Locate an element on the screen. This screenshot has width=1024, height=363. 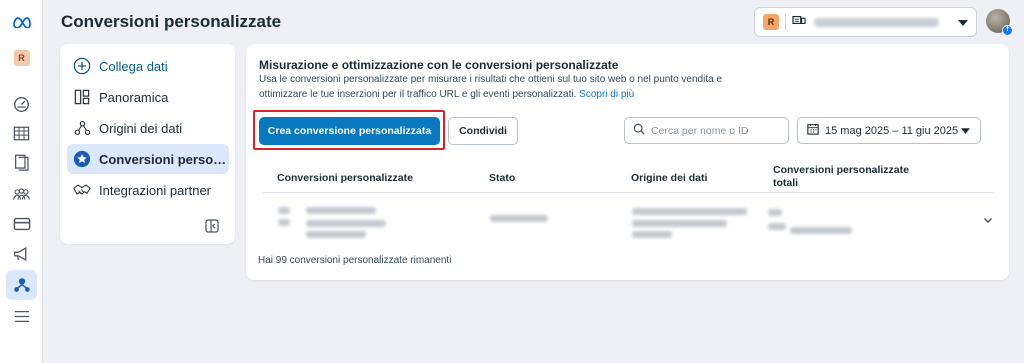
user-avatar: f is located at coordinates (999, 22).